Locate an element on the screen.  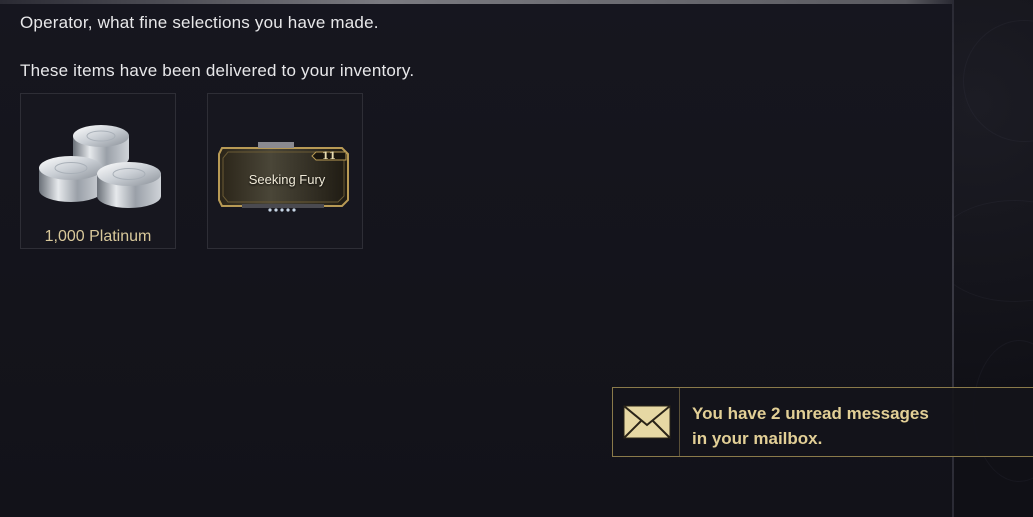
envelope-icon-box is located at coordinates (646, 422).